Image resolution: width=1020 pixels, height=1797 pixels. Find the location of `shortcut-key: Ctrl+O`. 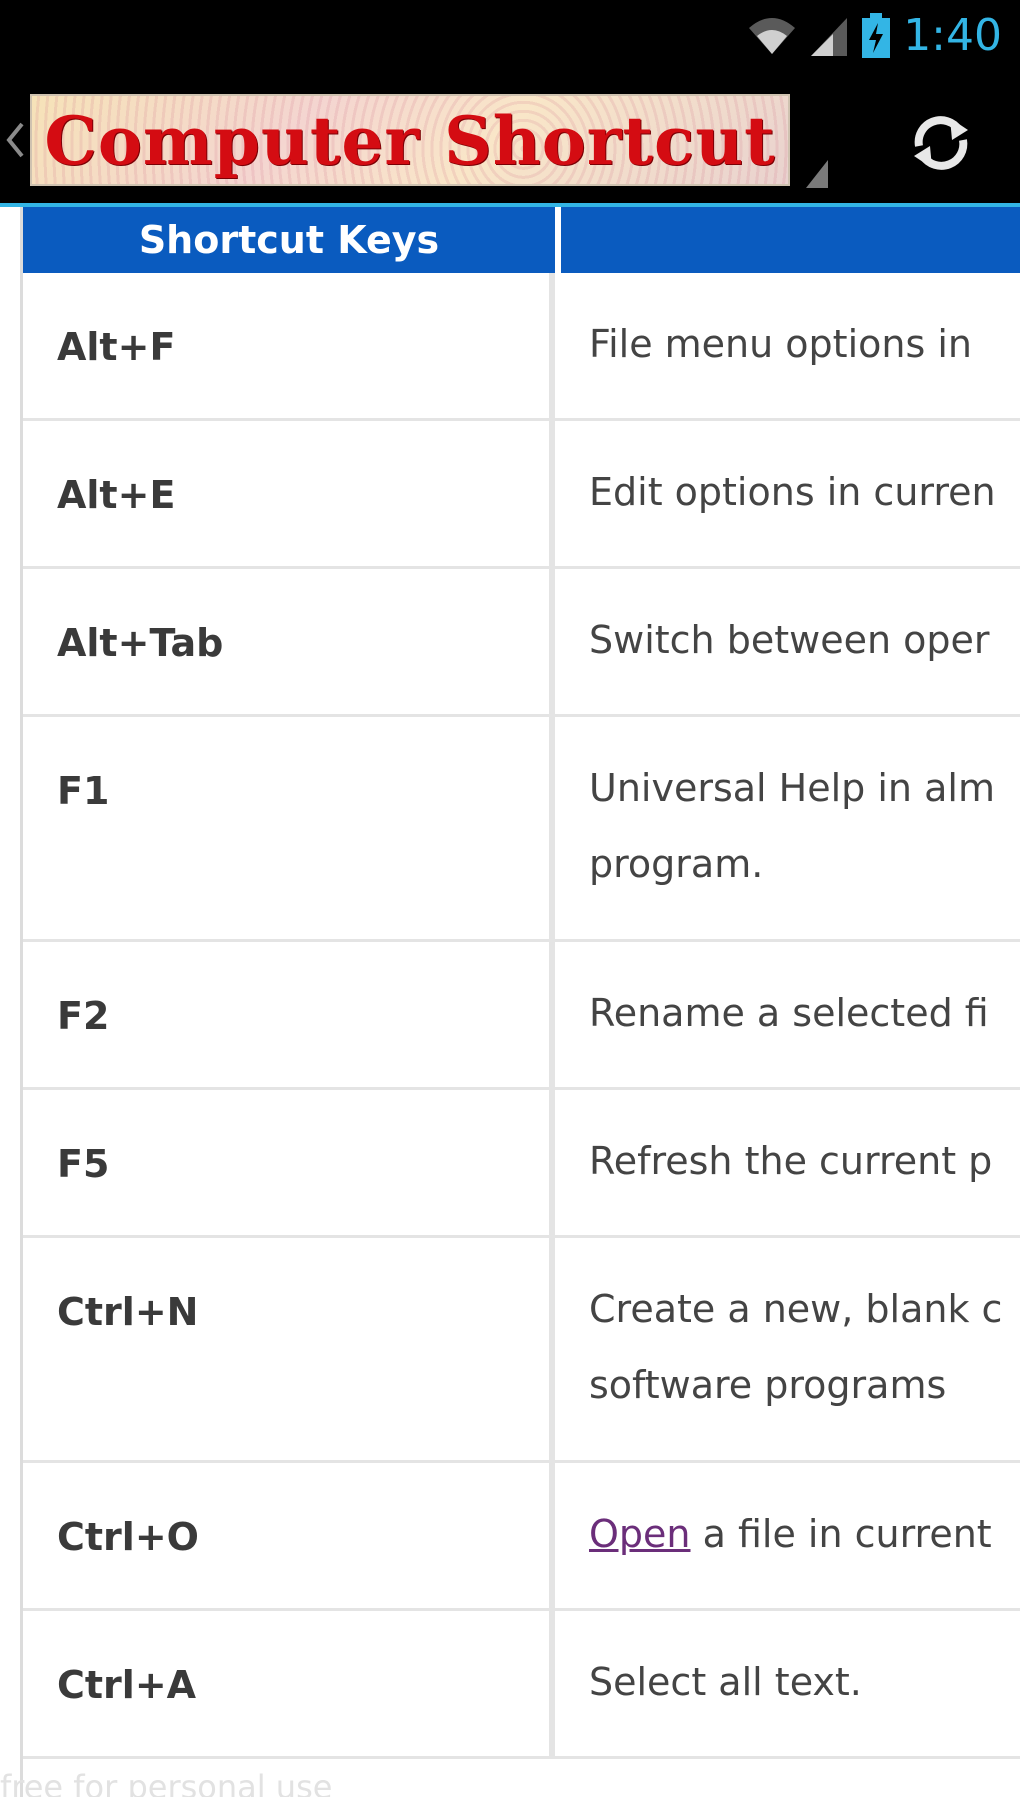

shortcut-key: Ctrl+O is located at coordinates (289, 1535).